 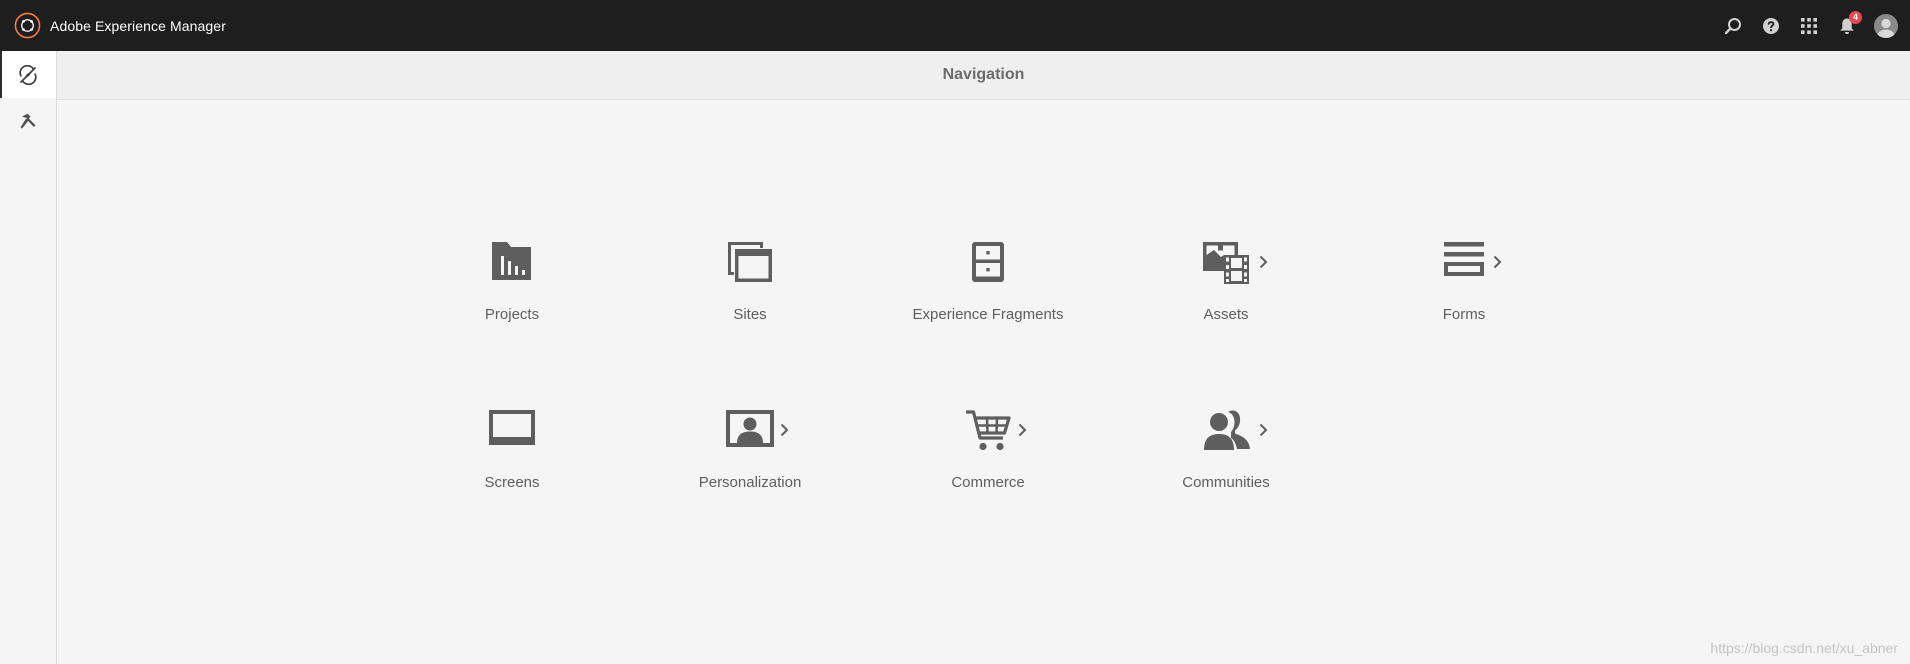 I want to click on assets-media-icon, so click(x=1226, y=263).